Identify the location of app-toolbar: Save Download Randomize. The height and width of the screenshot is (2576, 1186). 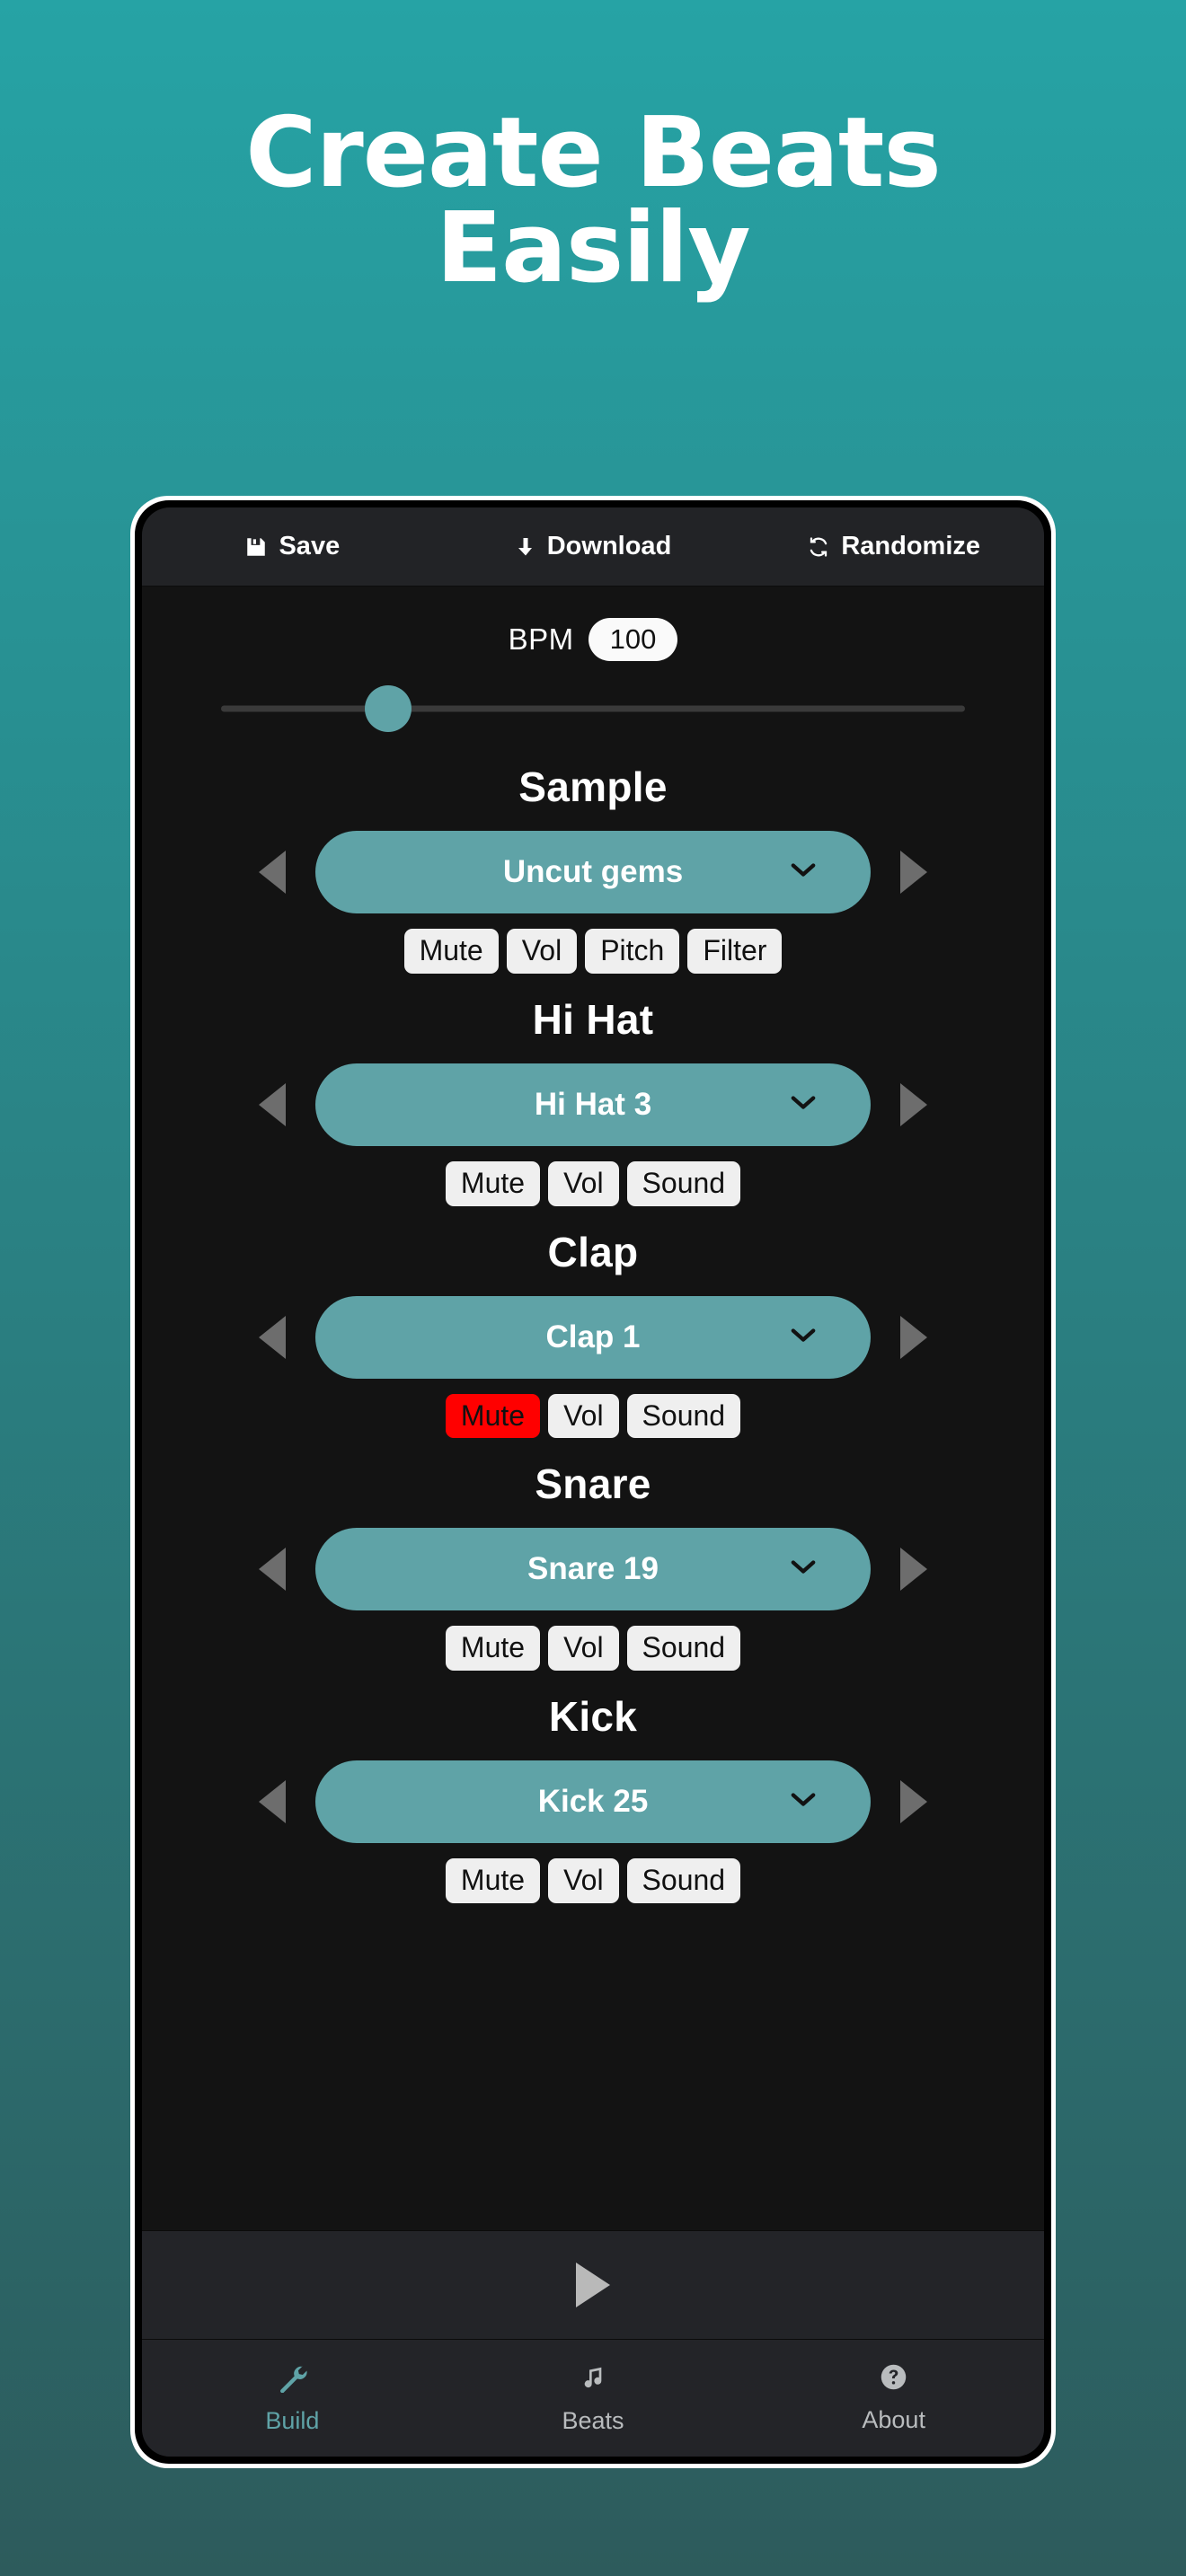
(593, 547).